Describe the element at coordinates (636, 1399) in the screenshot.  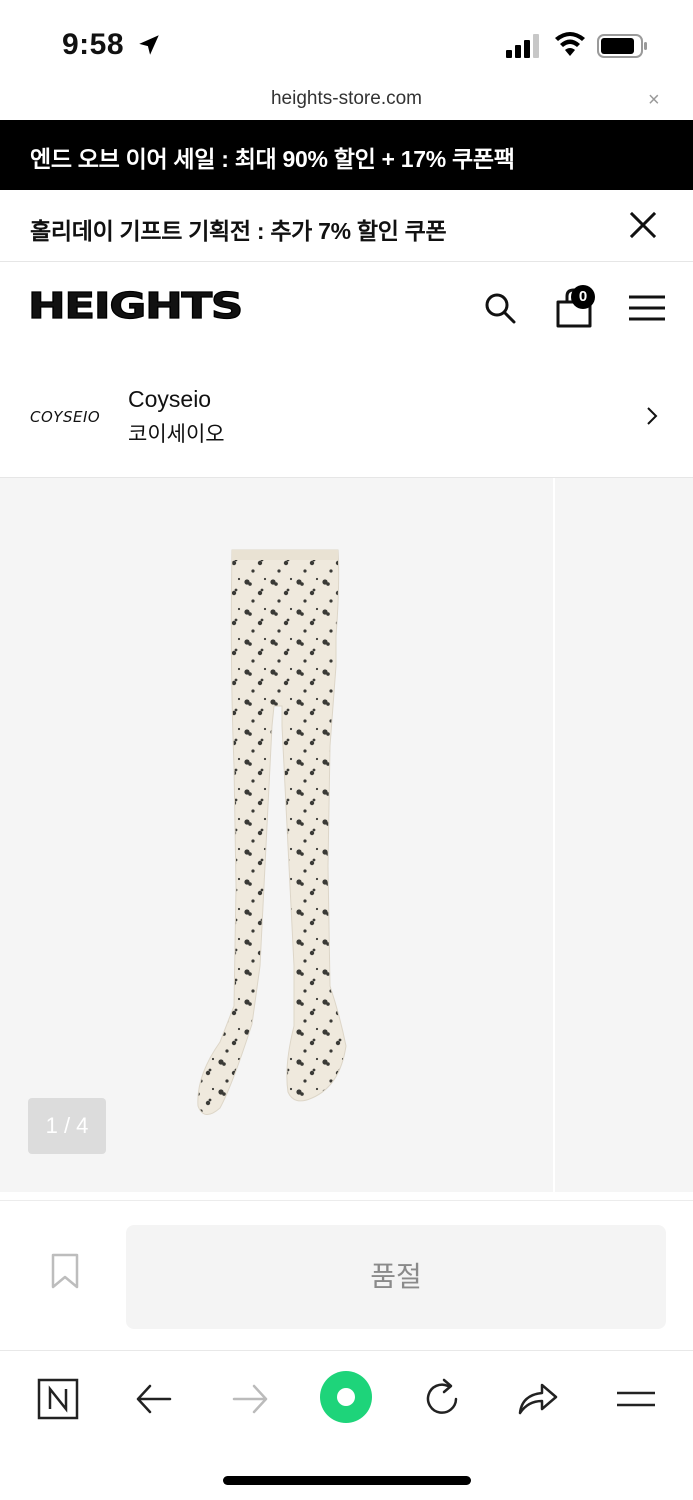
I see `browser-menu-icon` at that location.